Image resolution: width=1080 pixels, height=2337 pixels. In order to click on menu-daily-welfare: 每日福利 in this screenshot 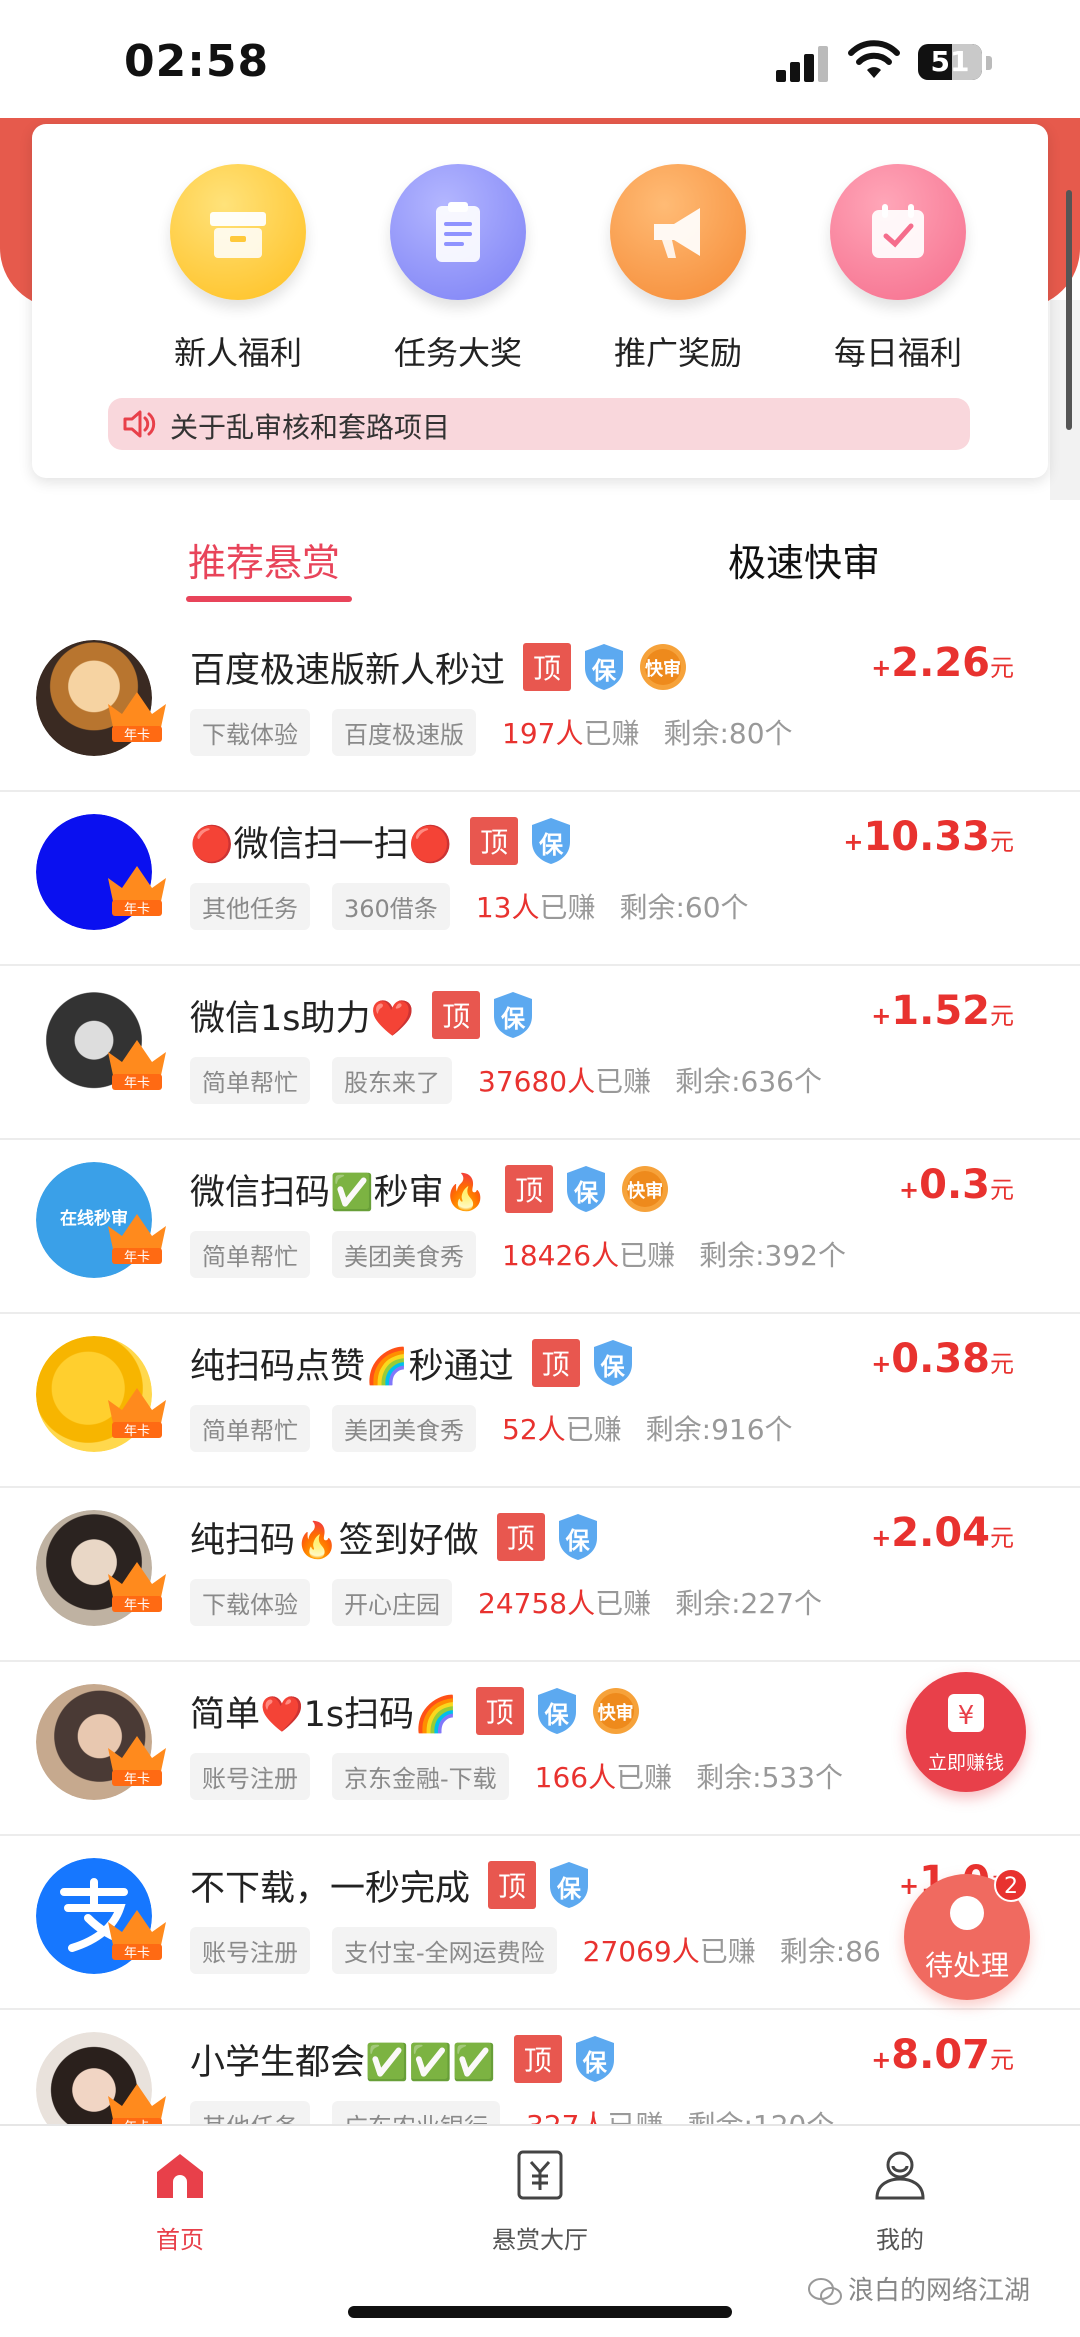, I will do `click(898, 269)`.